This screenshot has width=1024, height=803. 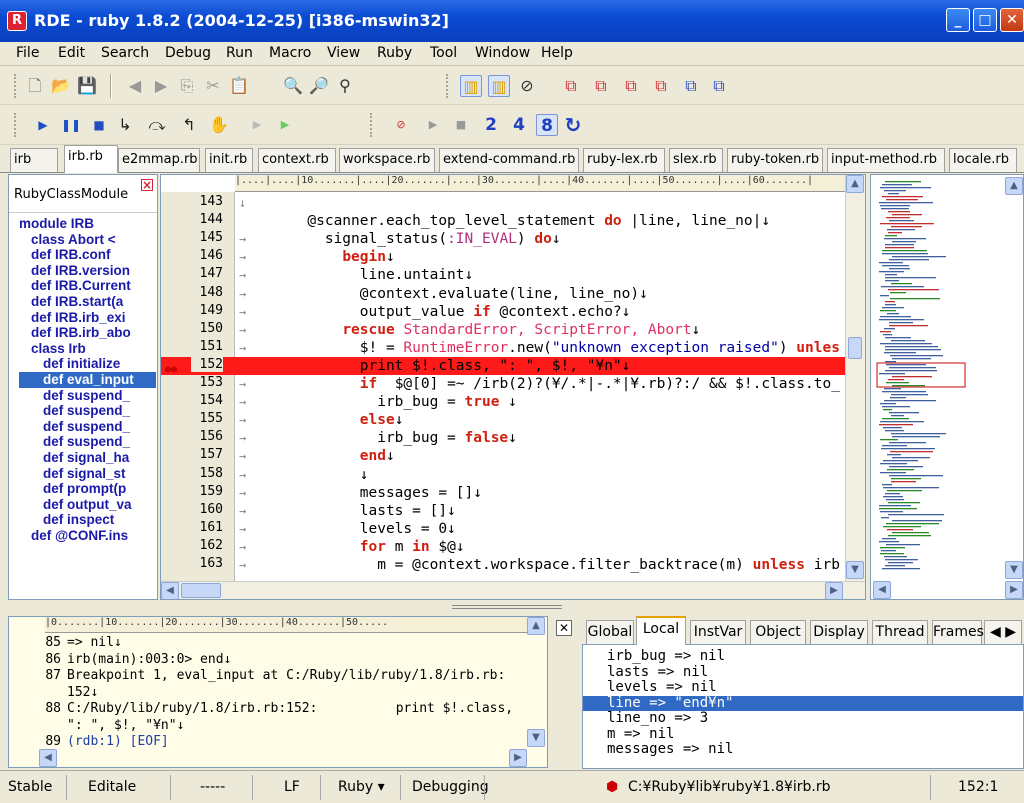 I want to click on code-line: 156 → irb_bug = false↓, so click(x=503, y=438).